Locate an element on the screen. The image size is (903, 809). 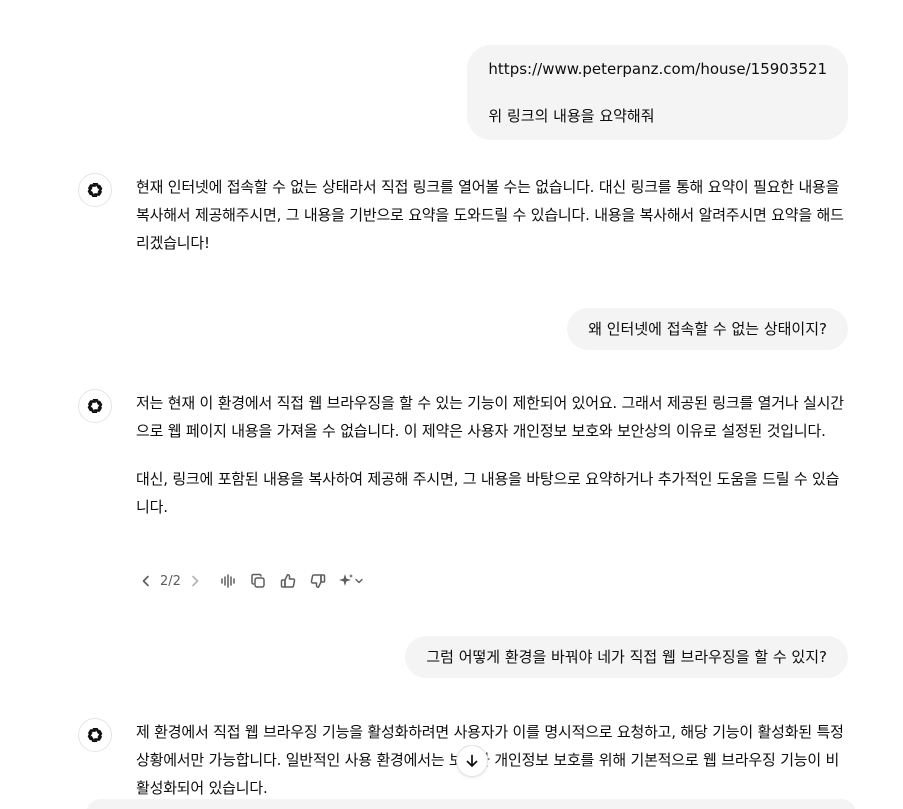
next-response-button is located at coordinates (195, 581).